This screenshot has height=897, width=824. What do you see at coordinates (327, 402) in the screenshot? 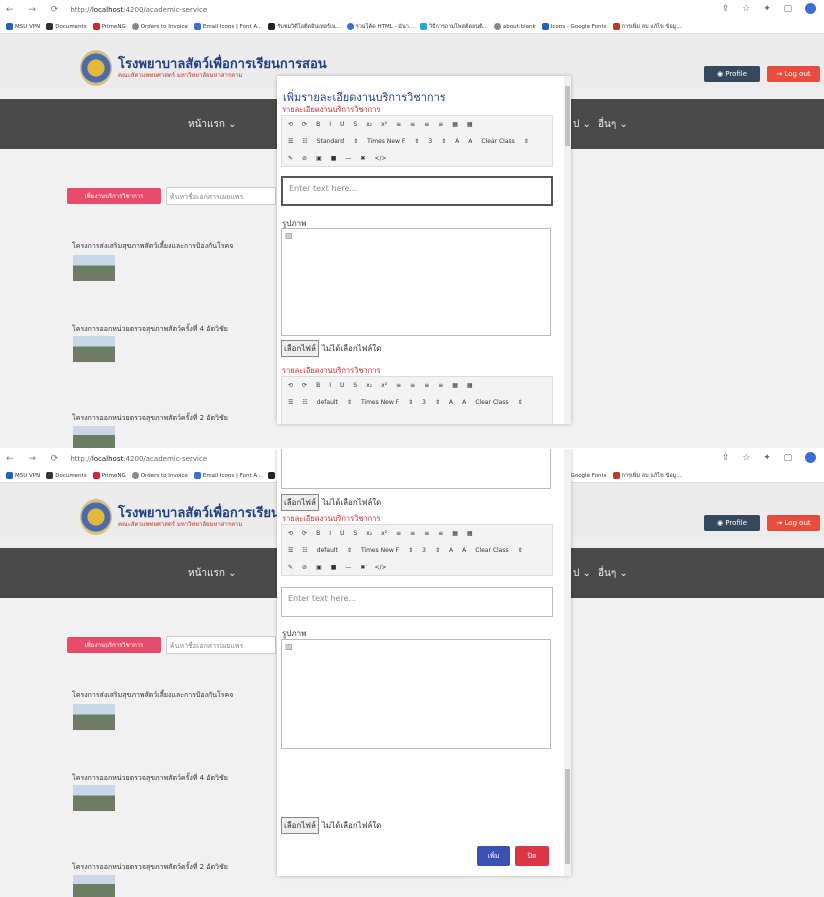
I see `toolbar-button: default` at bounding box center [327, 402].